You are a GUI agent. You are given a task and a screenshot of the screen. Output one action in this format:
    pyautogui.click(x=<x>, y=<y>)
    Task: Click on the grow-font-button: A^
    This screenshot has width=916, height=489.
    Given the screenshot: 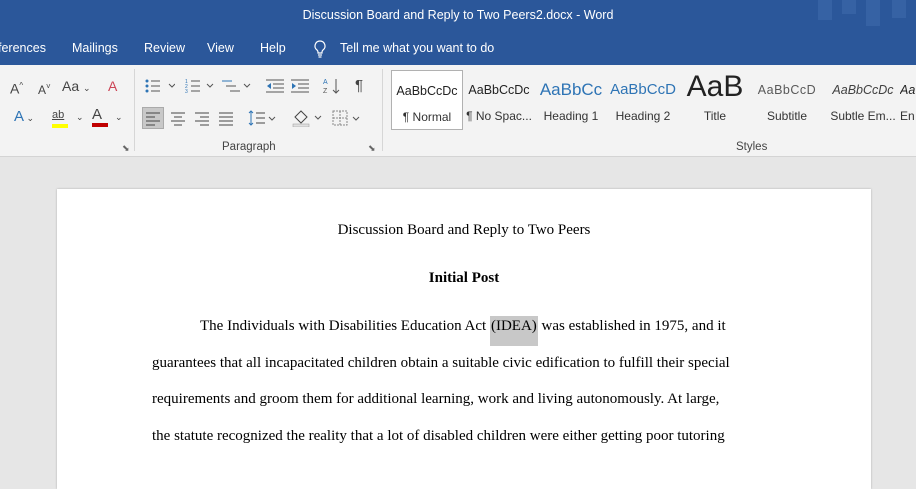 What is the action you would take?
    pyautogui.click(x=16, y=87)
    